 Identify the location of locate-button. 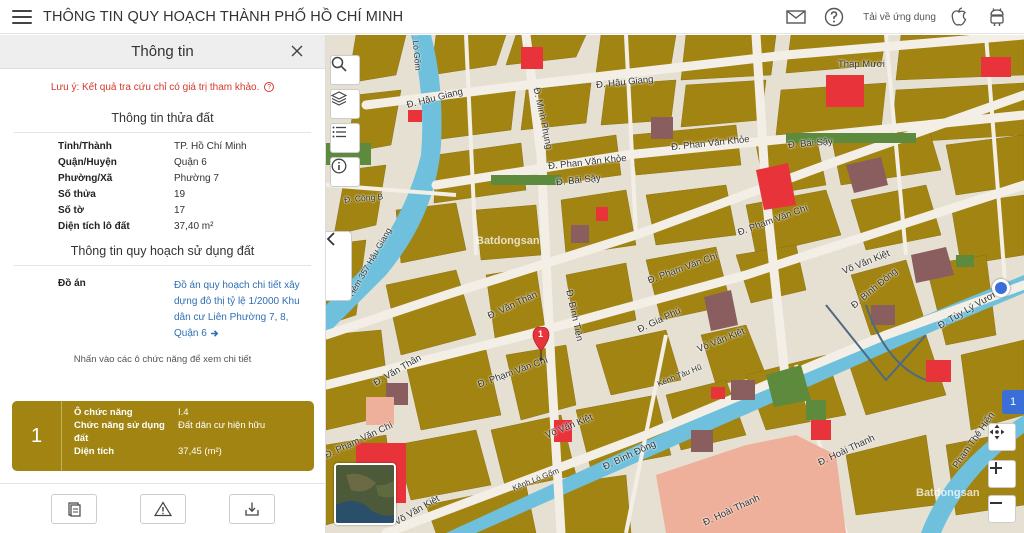
(1002, 437).